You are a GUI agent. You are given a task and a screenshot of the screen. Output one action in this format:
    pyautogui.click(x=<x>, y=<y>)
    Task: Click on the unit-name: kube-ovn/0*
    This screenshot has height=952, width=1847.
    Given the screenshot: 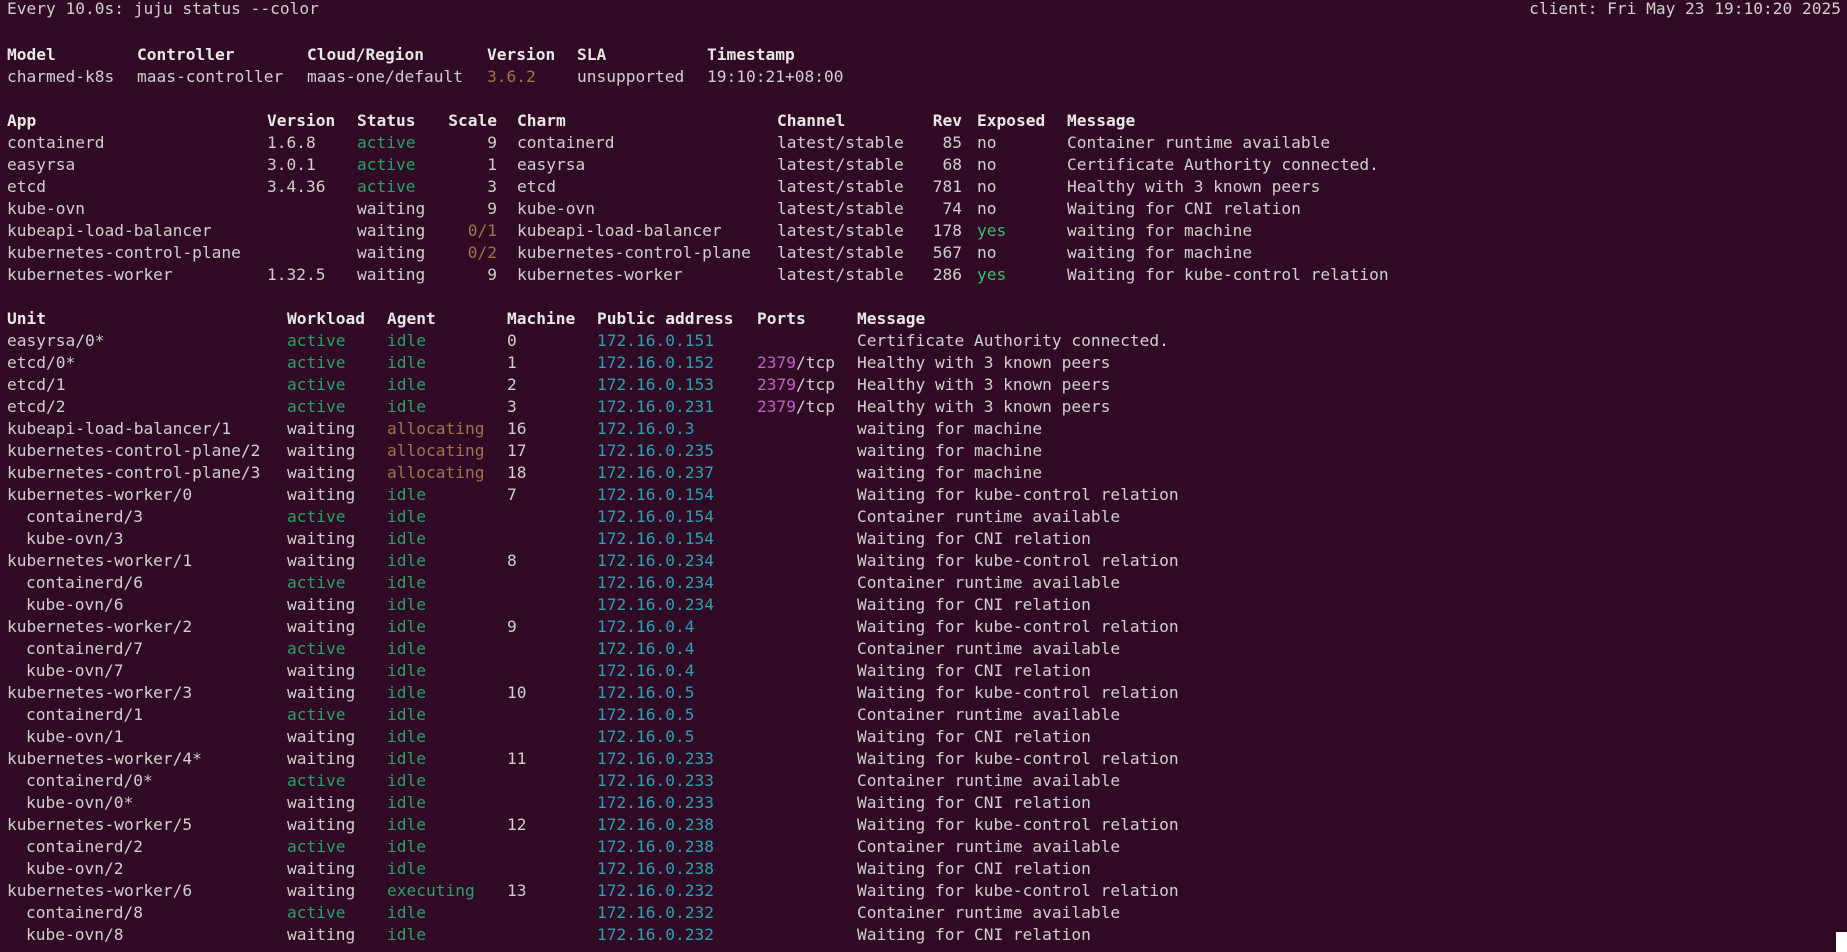 What is the action you would take?
    pyautogui.click(x=80, y=802)
    